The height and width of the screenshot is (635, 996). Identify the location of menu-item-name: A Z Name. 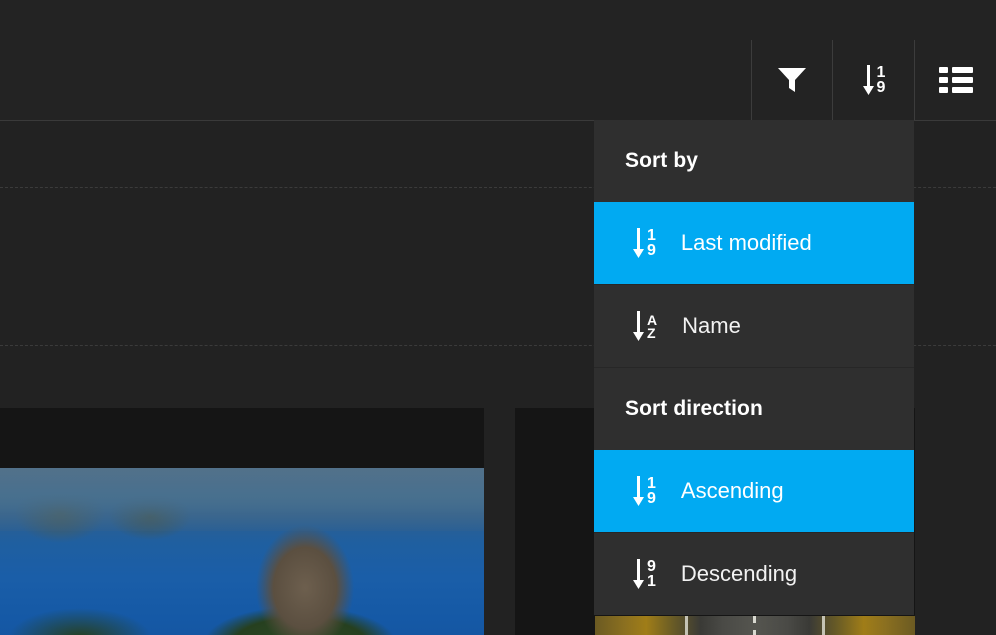
(754, 326).